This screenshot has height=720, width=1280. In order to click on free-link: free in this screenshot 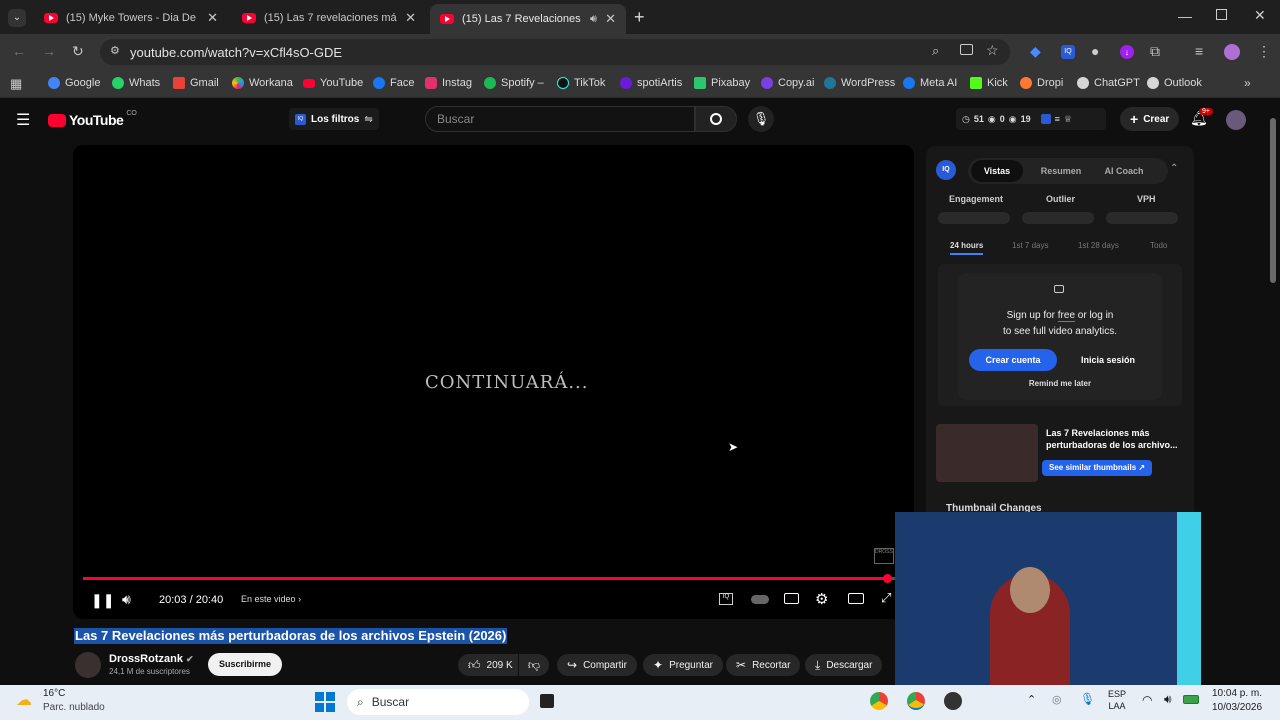, I will do `click(1066, 316)`.